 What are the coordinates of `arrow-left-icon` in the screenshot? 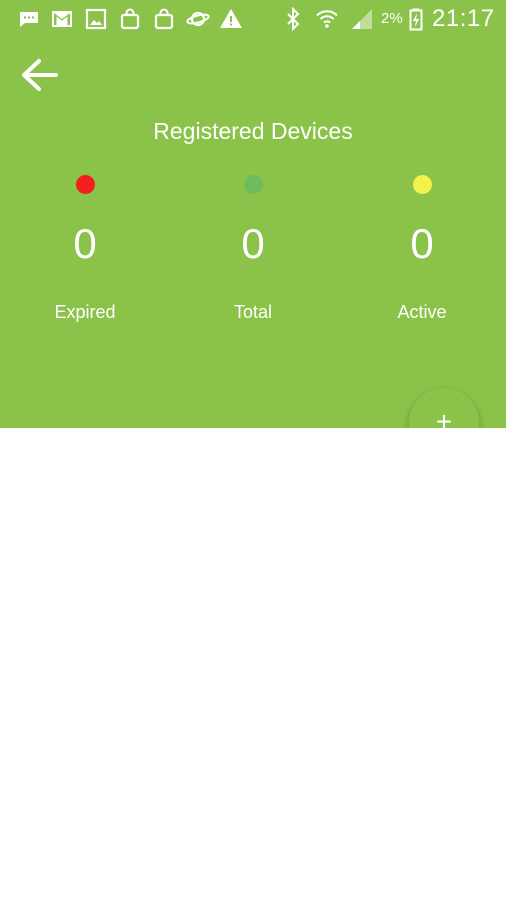 It's located at (40, 75).